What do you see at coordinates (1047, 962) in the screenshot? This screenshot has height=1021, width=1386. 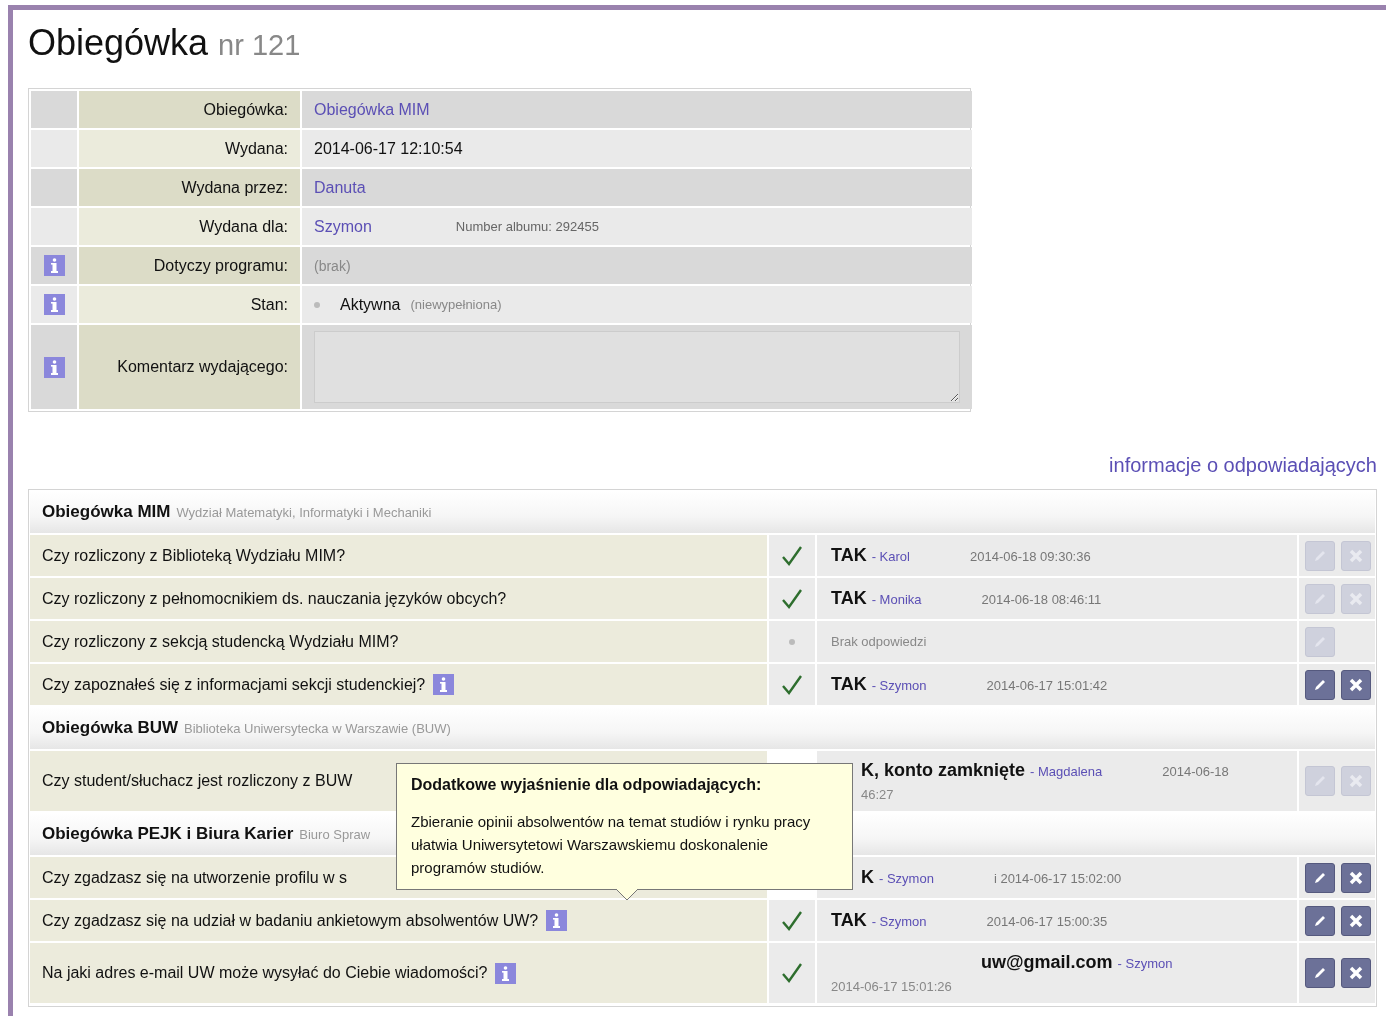 I see `answer-text: uw@gmail.com` at bounding box center [1047, 962].